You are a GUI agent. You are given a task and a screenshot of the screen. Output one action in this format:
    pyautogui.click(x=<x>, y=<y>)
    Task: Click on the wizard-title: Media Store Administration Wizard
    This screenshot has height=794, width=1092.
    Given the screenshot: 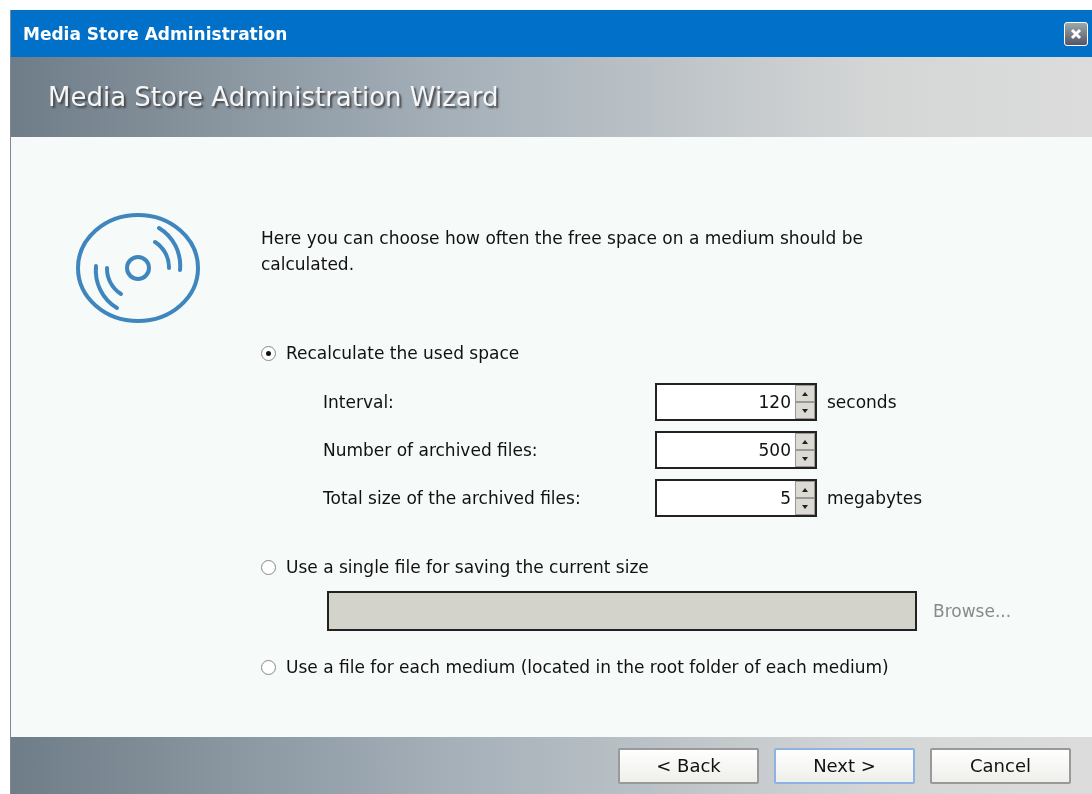 What is the action you would take?
    pyautogui.click(x=273, y=97)
    